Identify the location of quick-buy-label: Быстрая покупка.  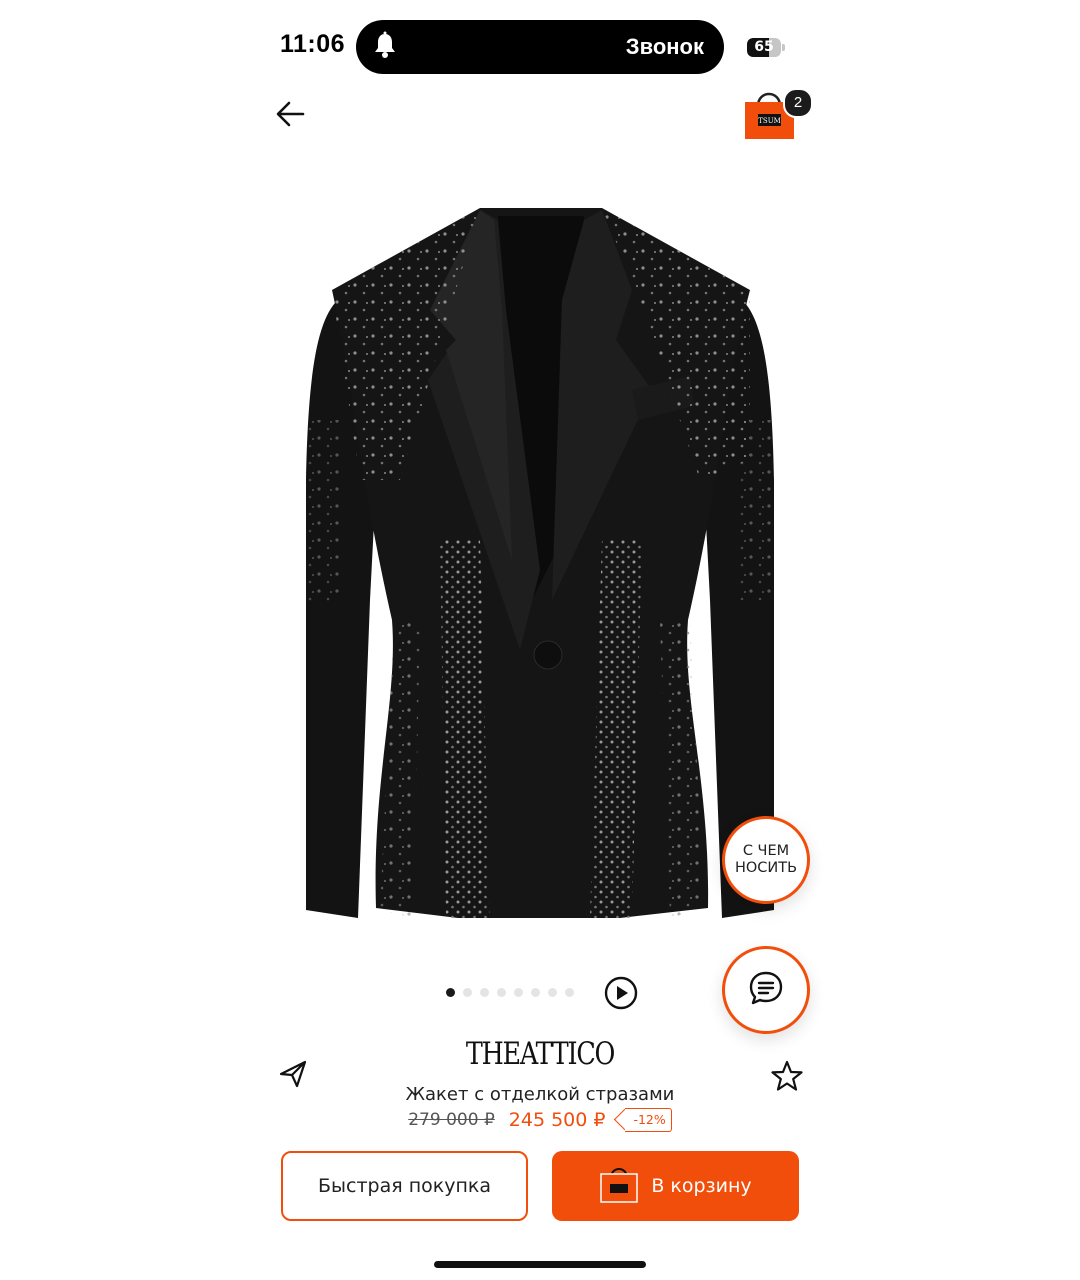
(404, 1186).